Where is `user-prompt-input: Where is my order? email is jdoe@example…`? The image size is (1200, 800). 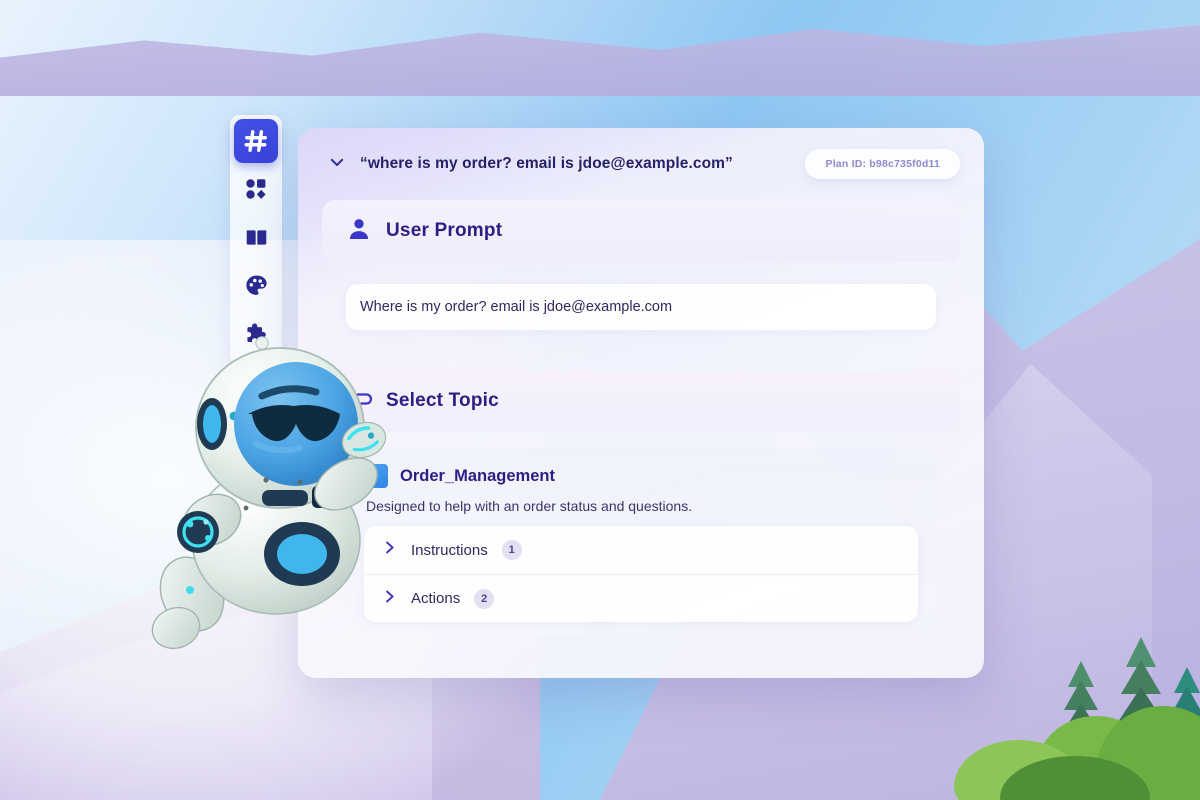
user-prompt-input: Where is my order? email is jdoe@example… is located at coordinates (641, 307).